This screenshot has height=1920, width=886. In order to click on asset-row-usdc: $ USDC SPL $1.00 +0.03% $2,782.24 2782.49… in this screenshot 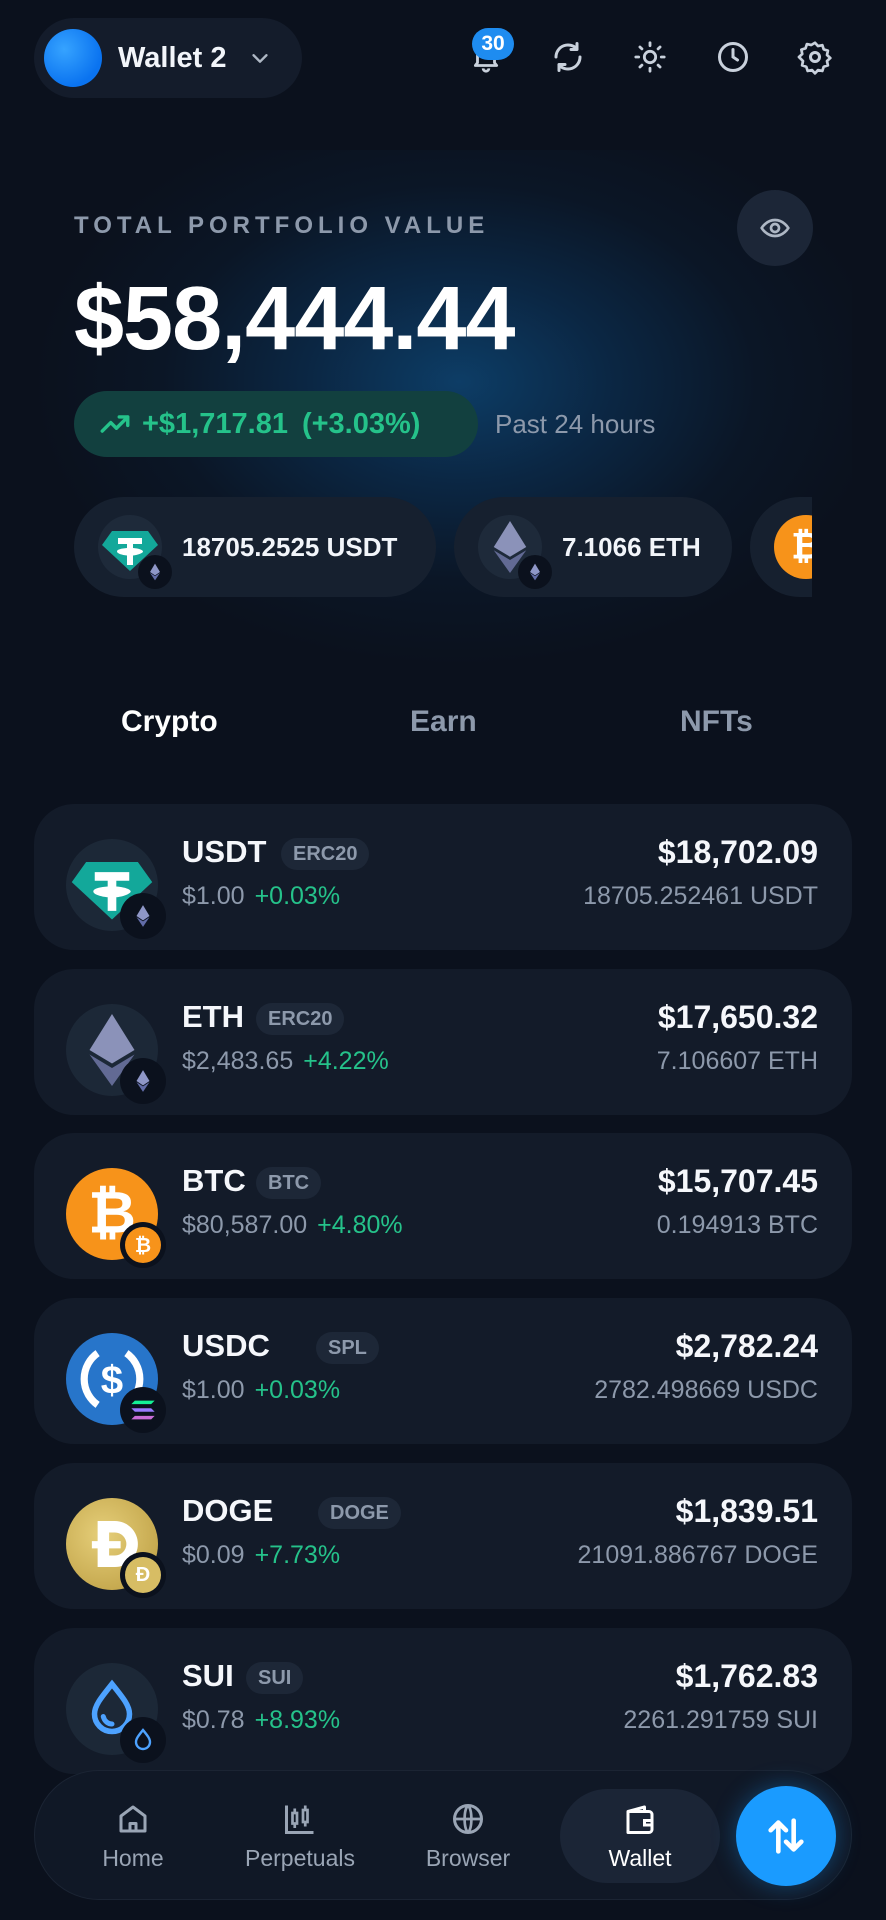, I will do `click(443, 1371)`.